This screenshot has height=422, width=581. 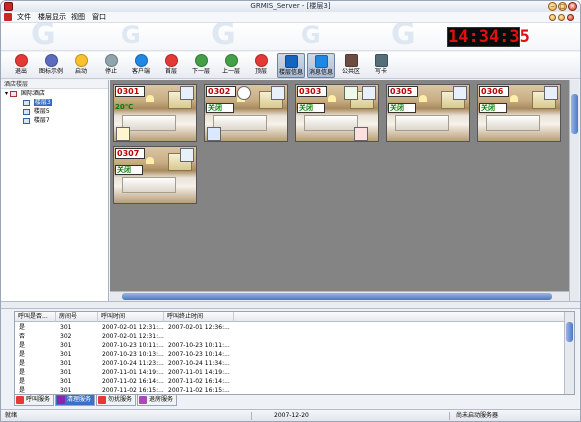 I want to click on room-card-0303: 0303 关闭, so click(x=337, y=113).